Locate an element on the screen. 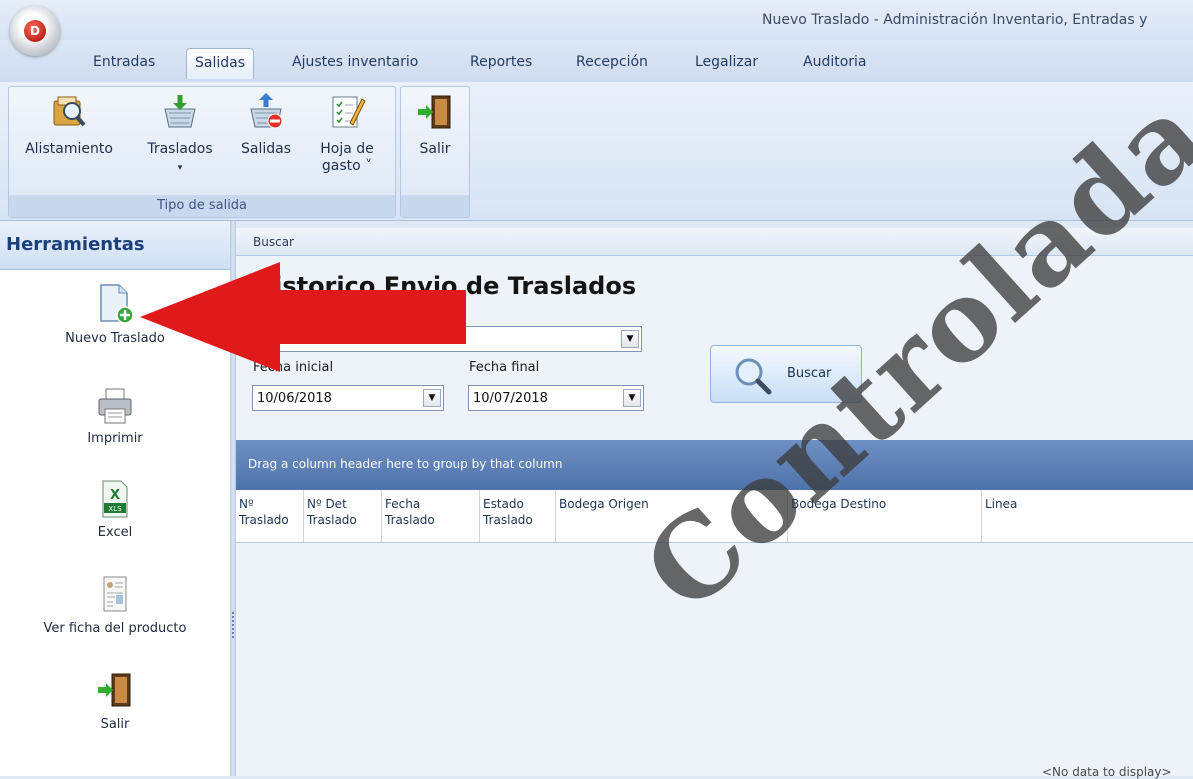 This screenshot has width=1193, height=779. hoja-de-gasto-label-2: gasto ˅ is located at coordinates (347, 166).